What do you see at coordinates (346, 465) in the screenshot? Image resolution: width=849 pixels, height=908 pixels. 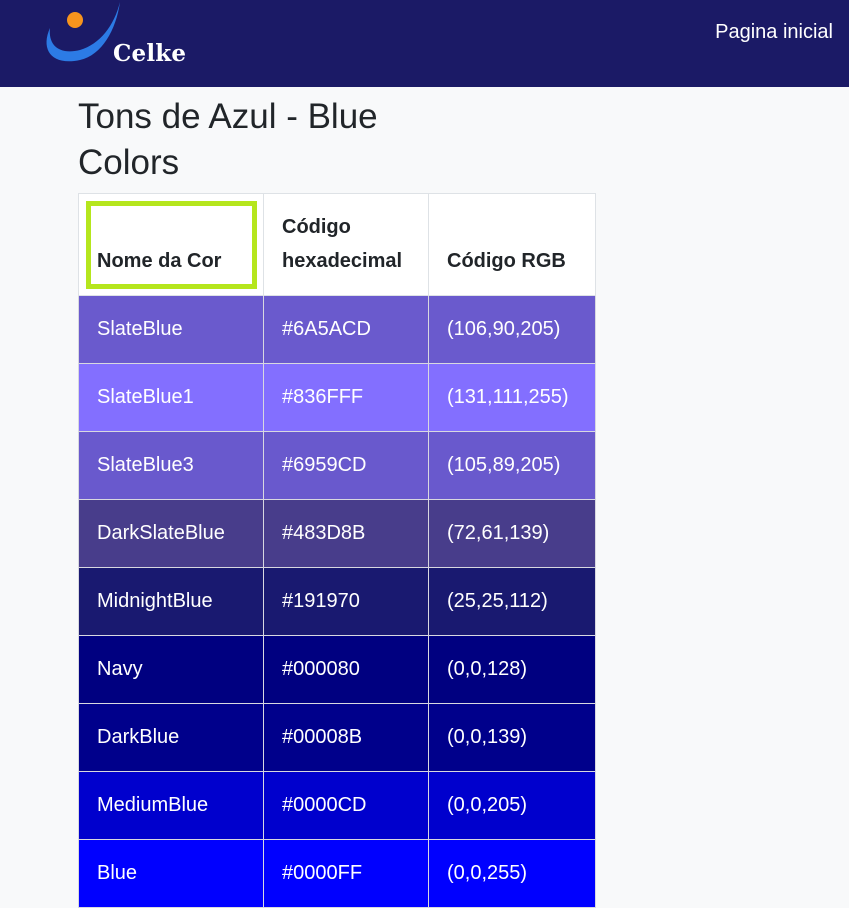 I see `cell-hex-code: #6959CD` at bounding box center [346, 465].